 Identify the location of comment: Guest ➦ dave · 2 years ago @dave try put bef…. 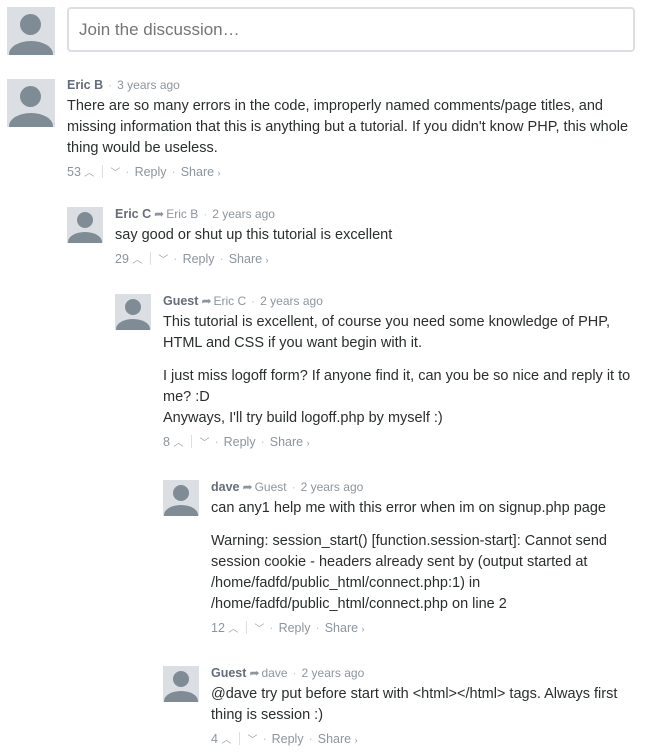
(426, 706).